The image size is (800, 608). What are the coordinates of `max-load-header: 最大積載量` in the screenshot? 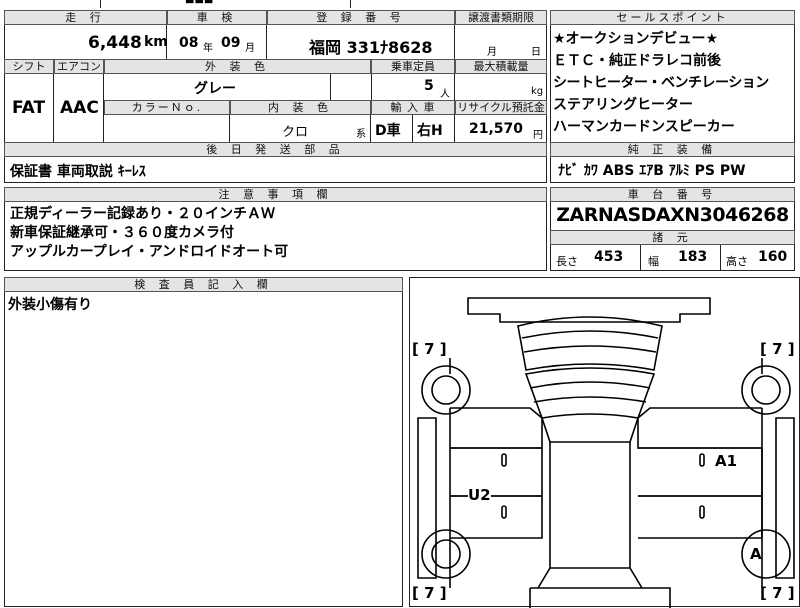 It's located at (501, 66).